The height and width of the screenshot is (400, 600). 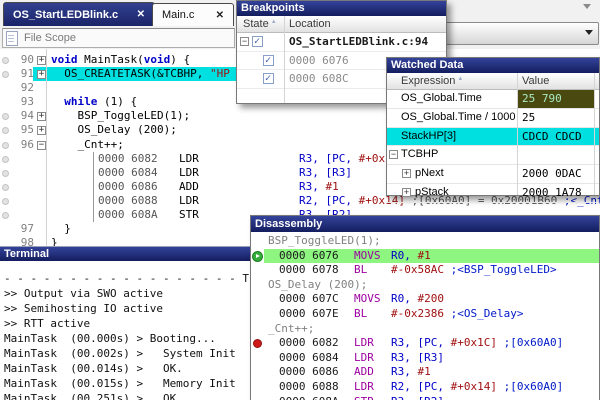 What do you see at coordinates (41, 145) in the screenshot?
I see `fold-toggle-icon: −` at bounding box center [41, 145].